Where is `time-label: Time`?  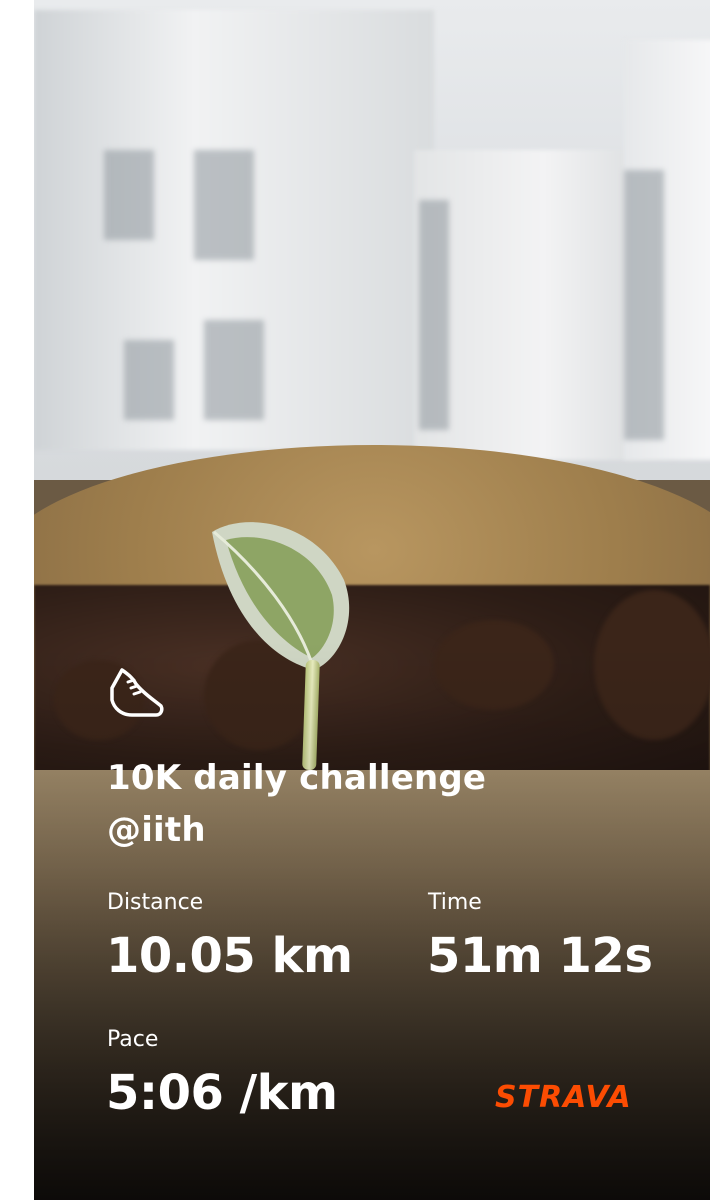 time-label: Time is located at coordinates (455, 902).